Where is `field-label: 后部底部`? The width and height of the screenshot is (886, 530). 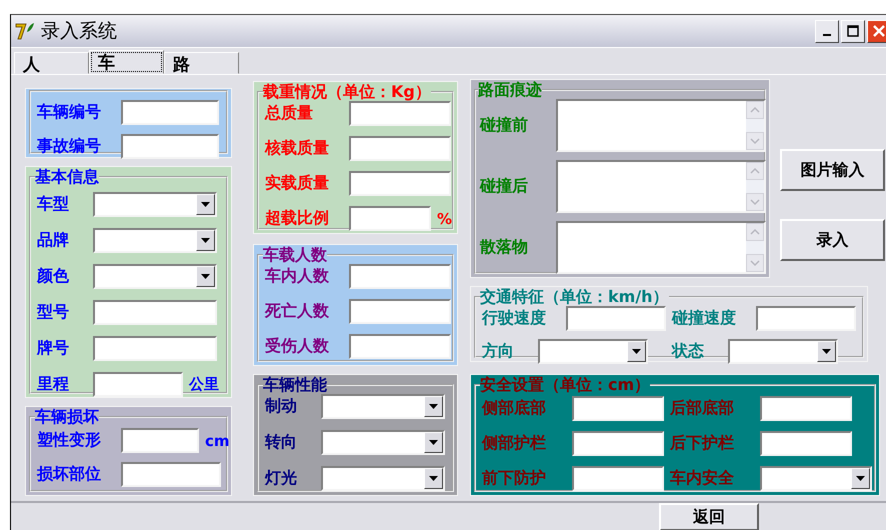 field-label: 后部底部 is located at coordinates (702, 408).